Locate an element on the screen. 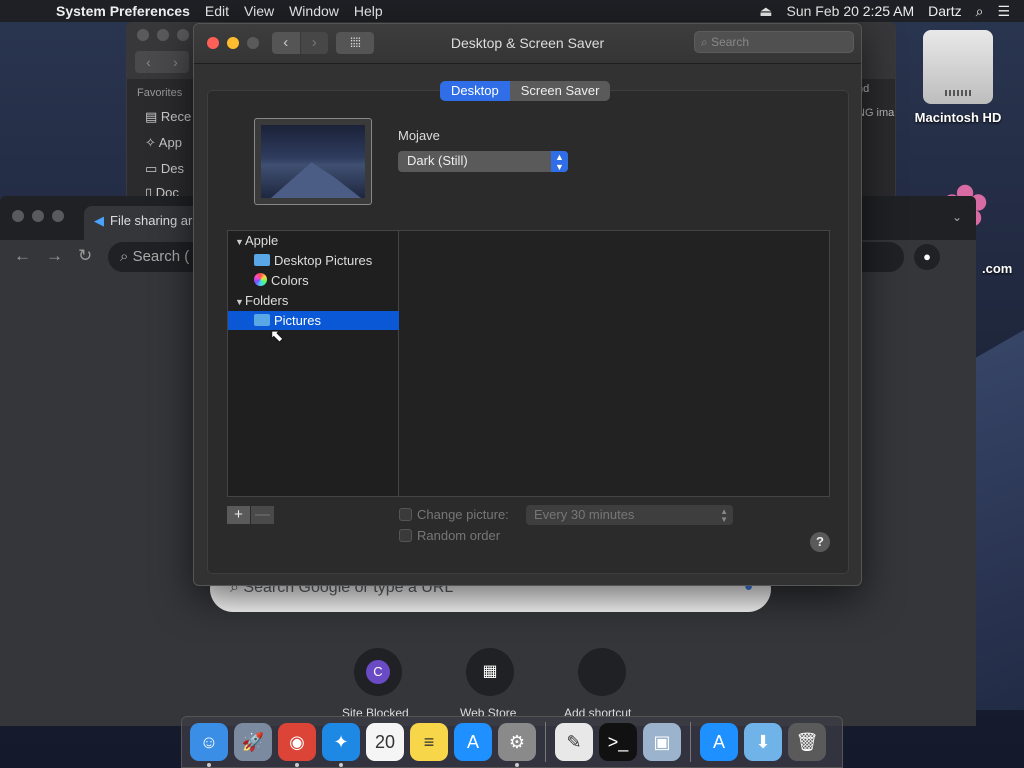 This screenshot has height=768, width=1024. finder-sidebar-label: App is located at coordinates (170, 142).